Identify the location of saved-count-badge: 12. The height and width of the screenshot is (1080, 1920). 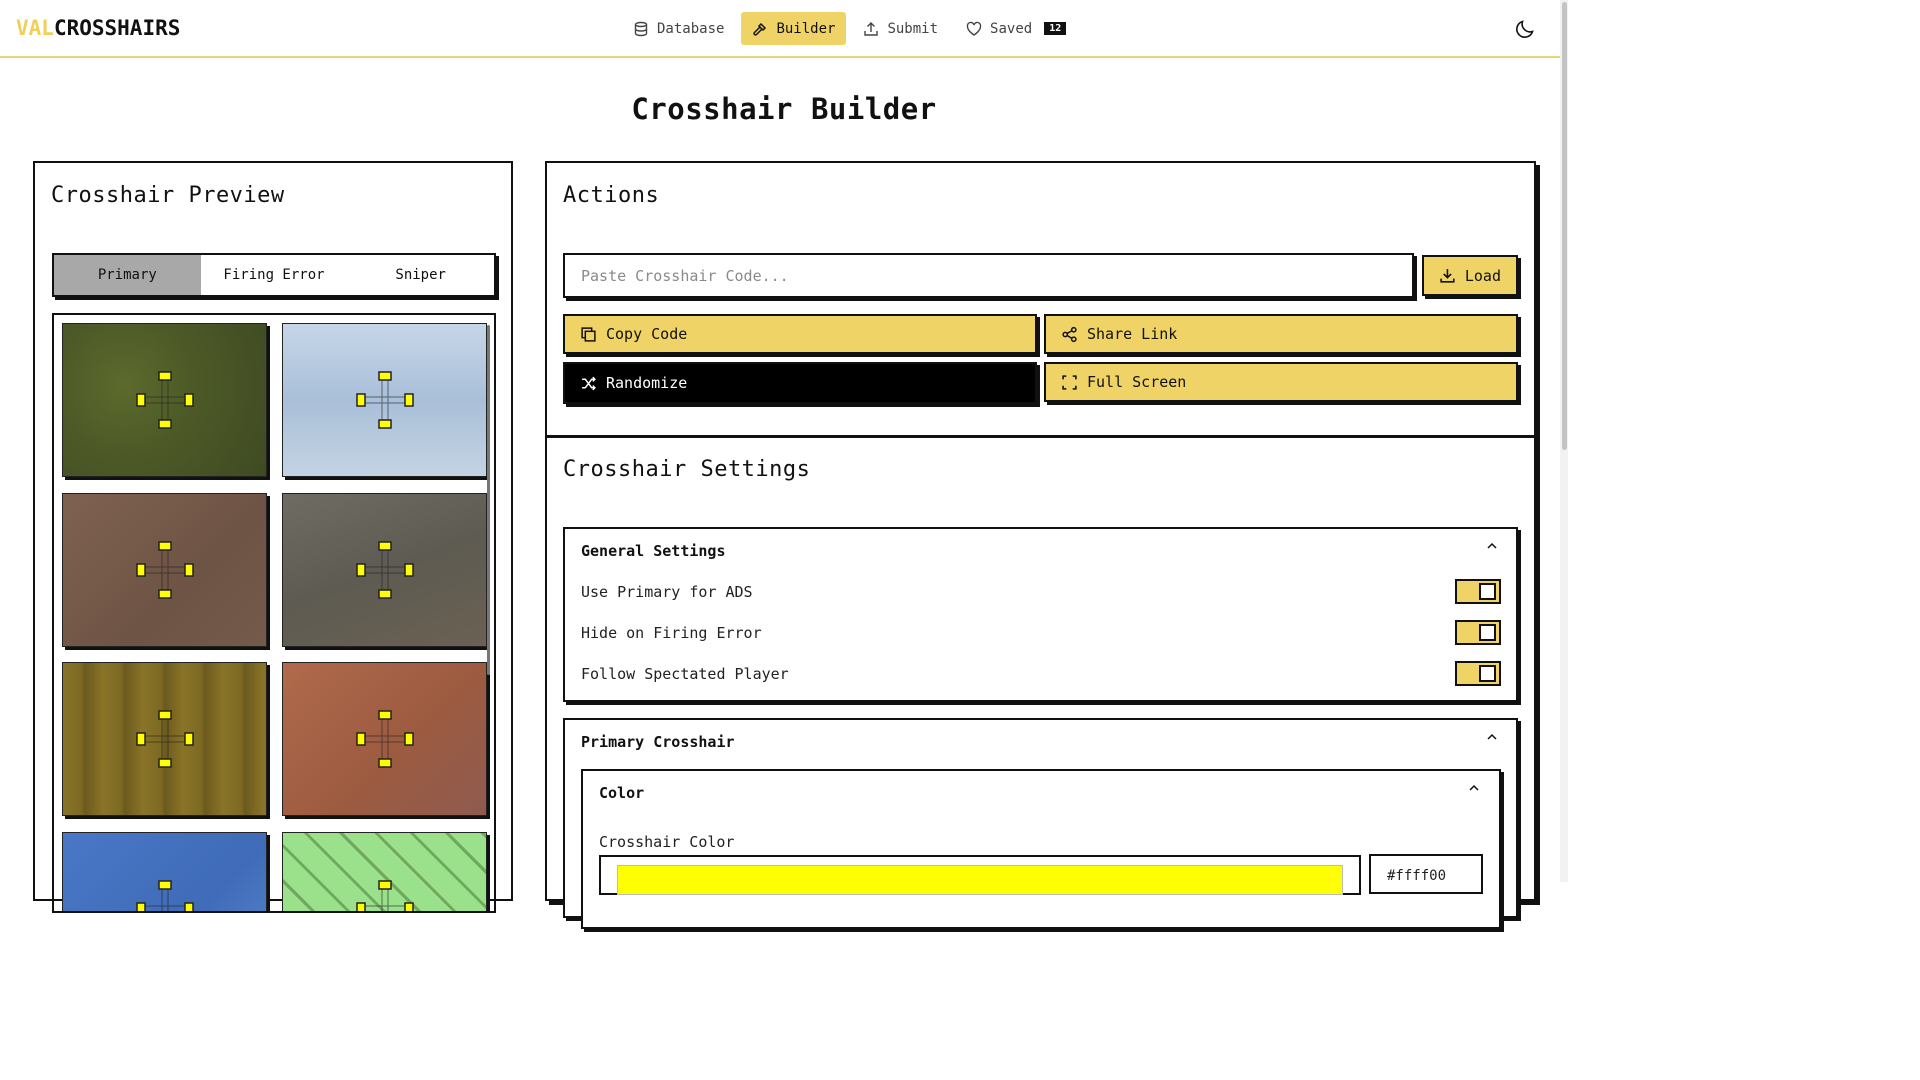
(1055, 28).